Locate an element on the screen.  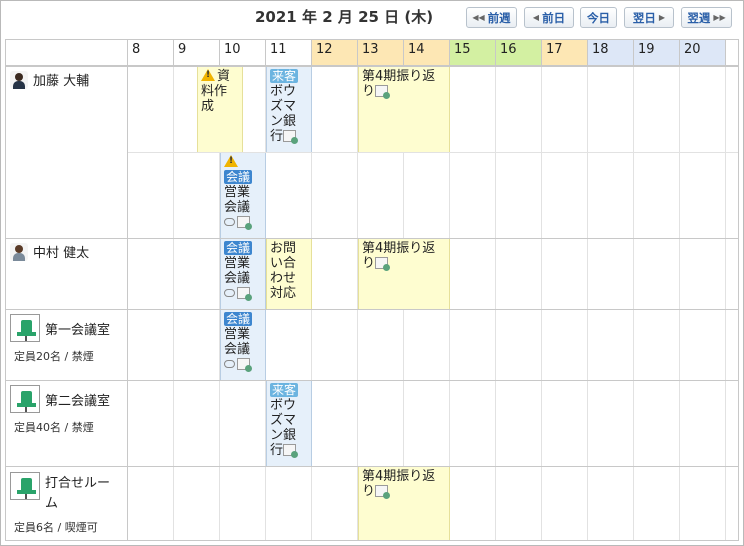
hour-header-cell: 15 is located at coordinates (473, 50).